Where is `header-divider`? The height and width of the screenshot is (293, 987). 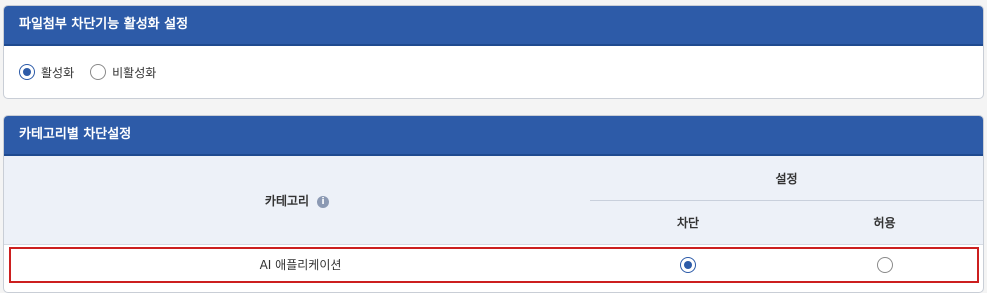
header-divider is located at coordinates (786, 200).